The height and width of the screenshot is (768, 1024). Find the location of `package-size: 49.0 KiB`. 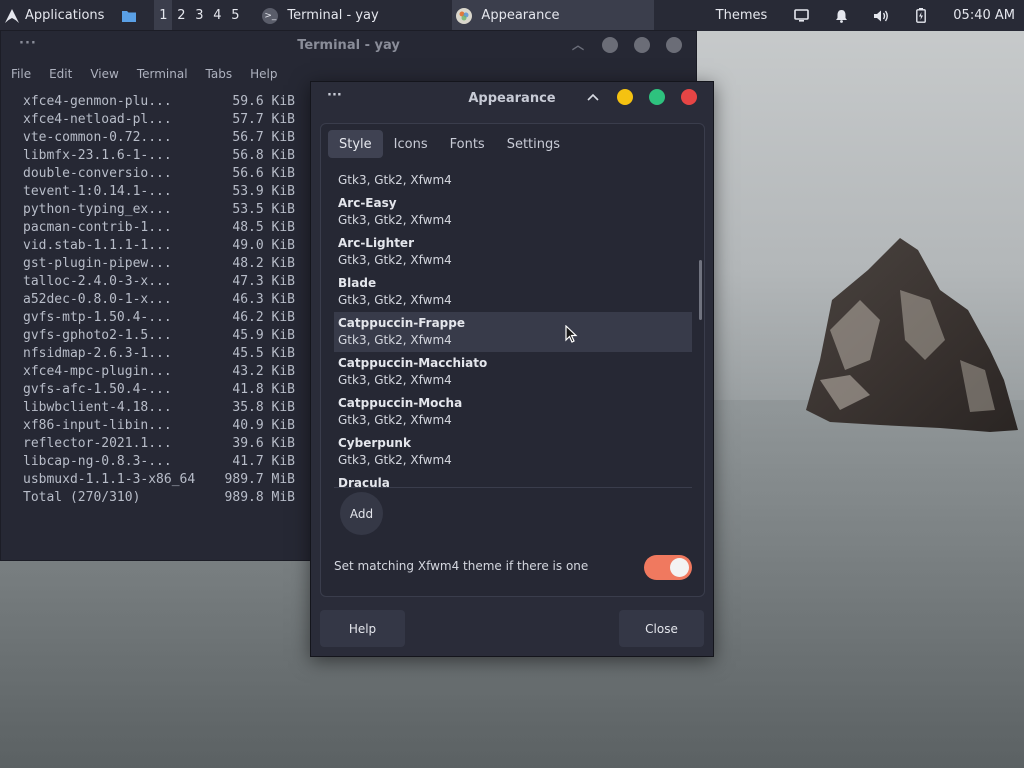

package-size: 49.0 KiB is located at coordinates (263, 245).